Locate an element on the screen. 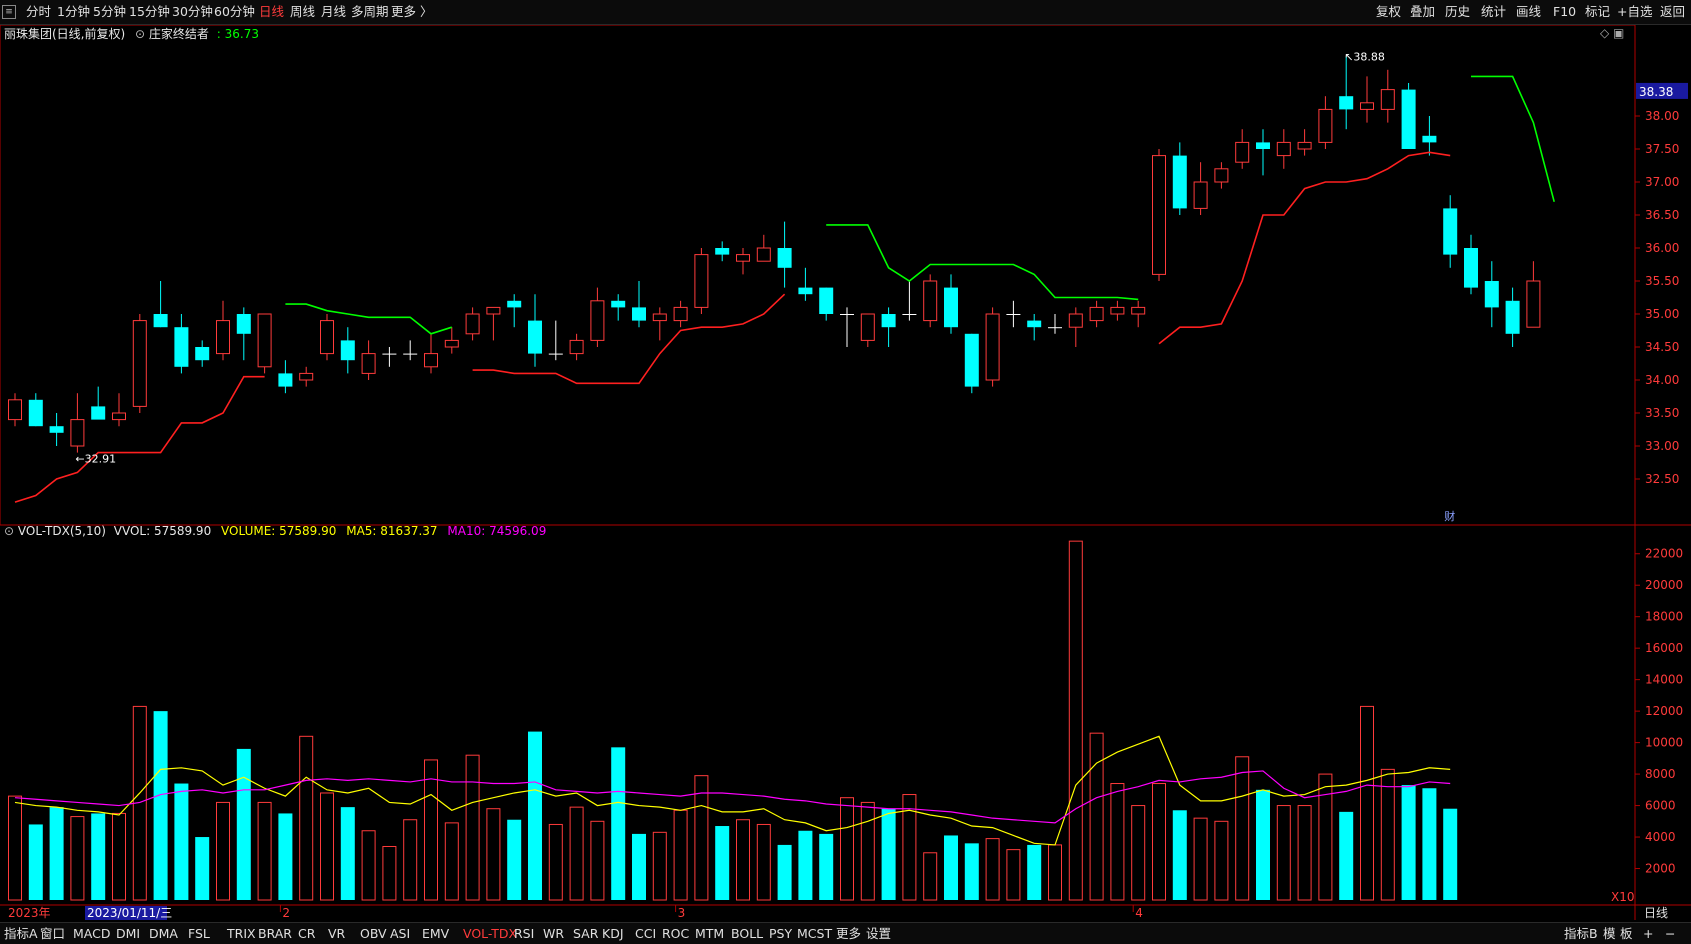 The width and height of the screenshot is (1691, 944). indicator-2: DMA is located at coordinates (163, 933).